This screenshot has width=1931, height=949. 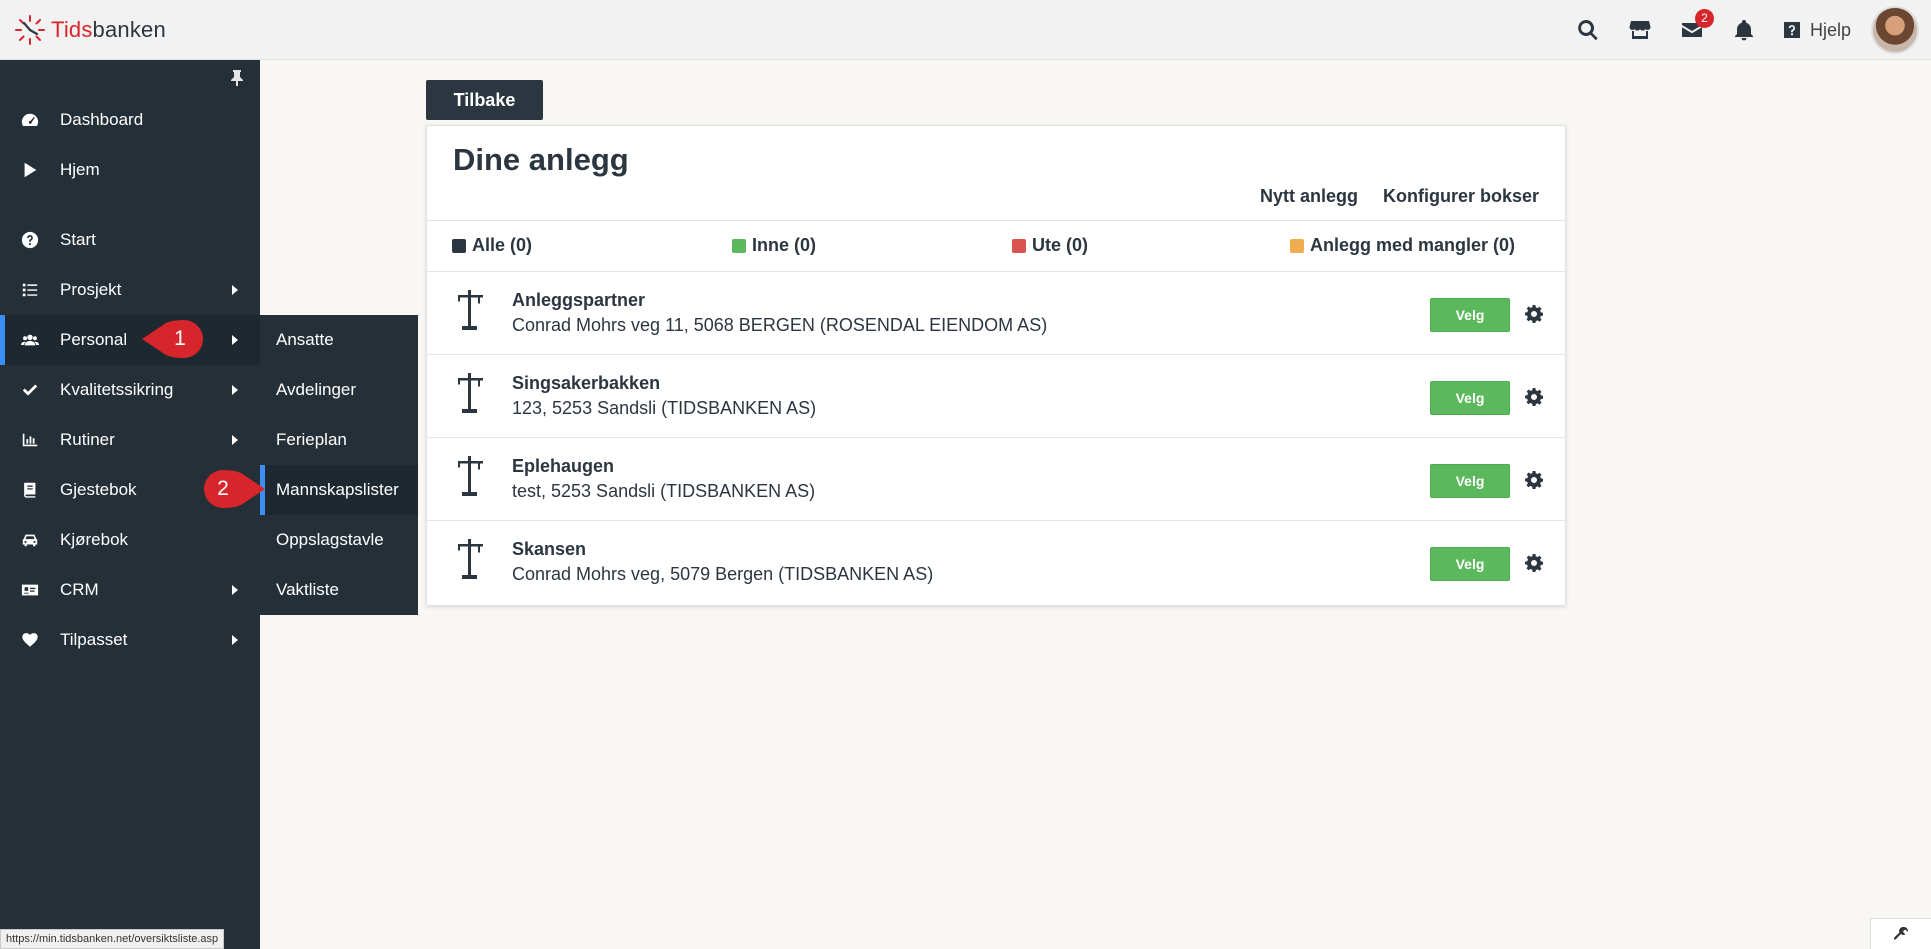 What do you see at coordinates (130, 590) in the screenshot?
I see `sidebar-item-crm: CRM` at bounding box center [130, 590].